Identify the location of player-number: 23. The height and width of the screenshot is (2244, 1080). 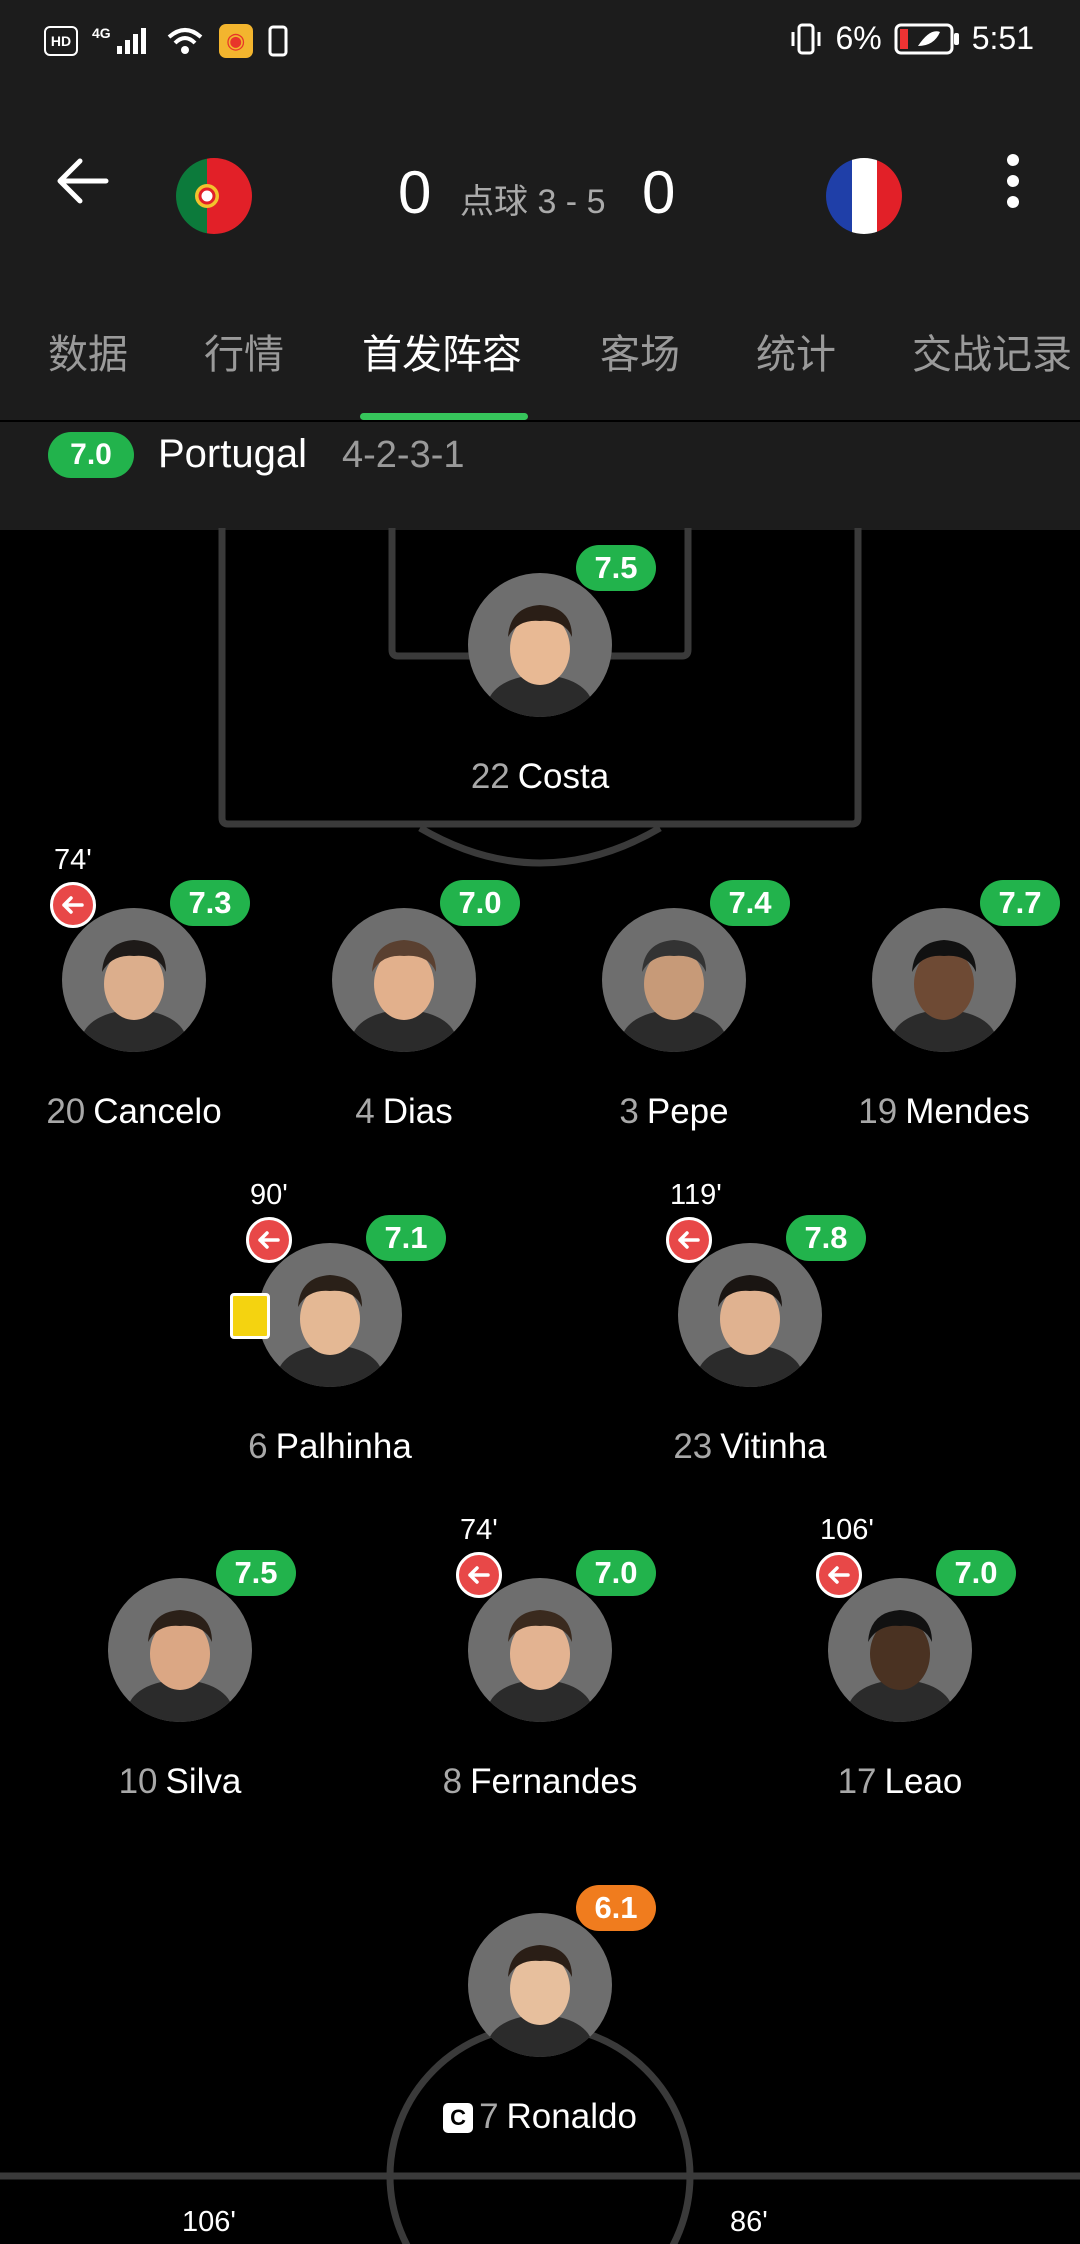
(693, 1446).